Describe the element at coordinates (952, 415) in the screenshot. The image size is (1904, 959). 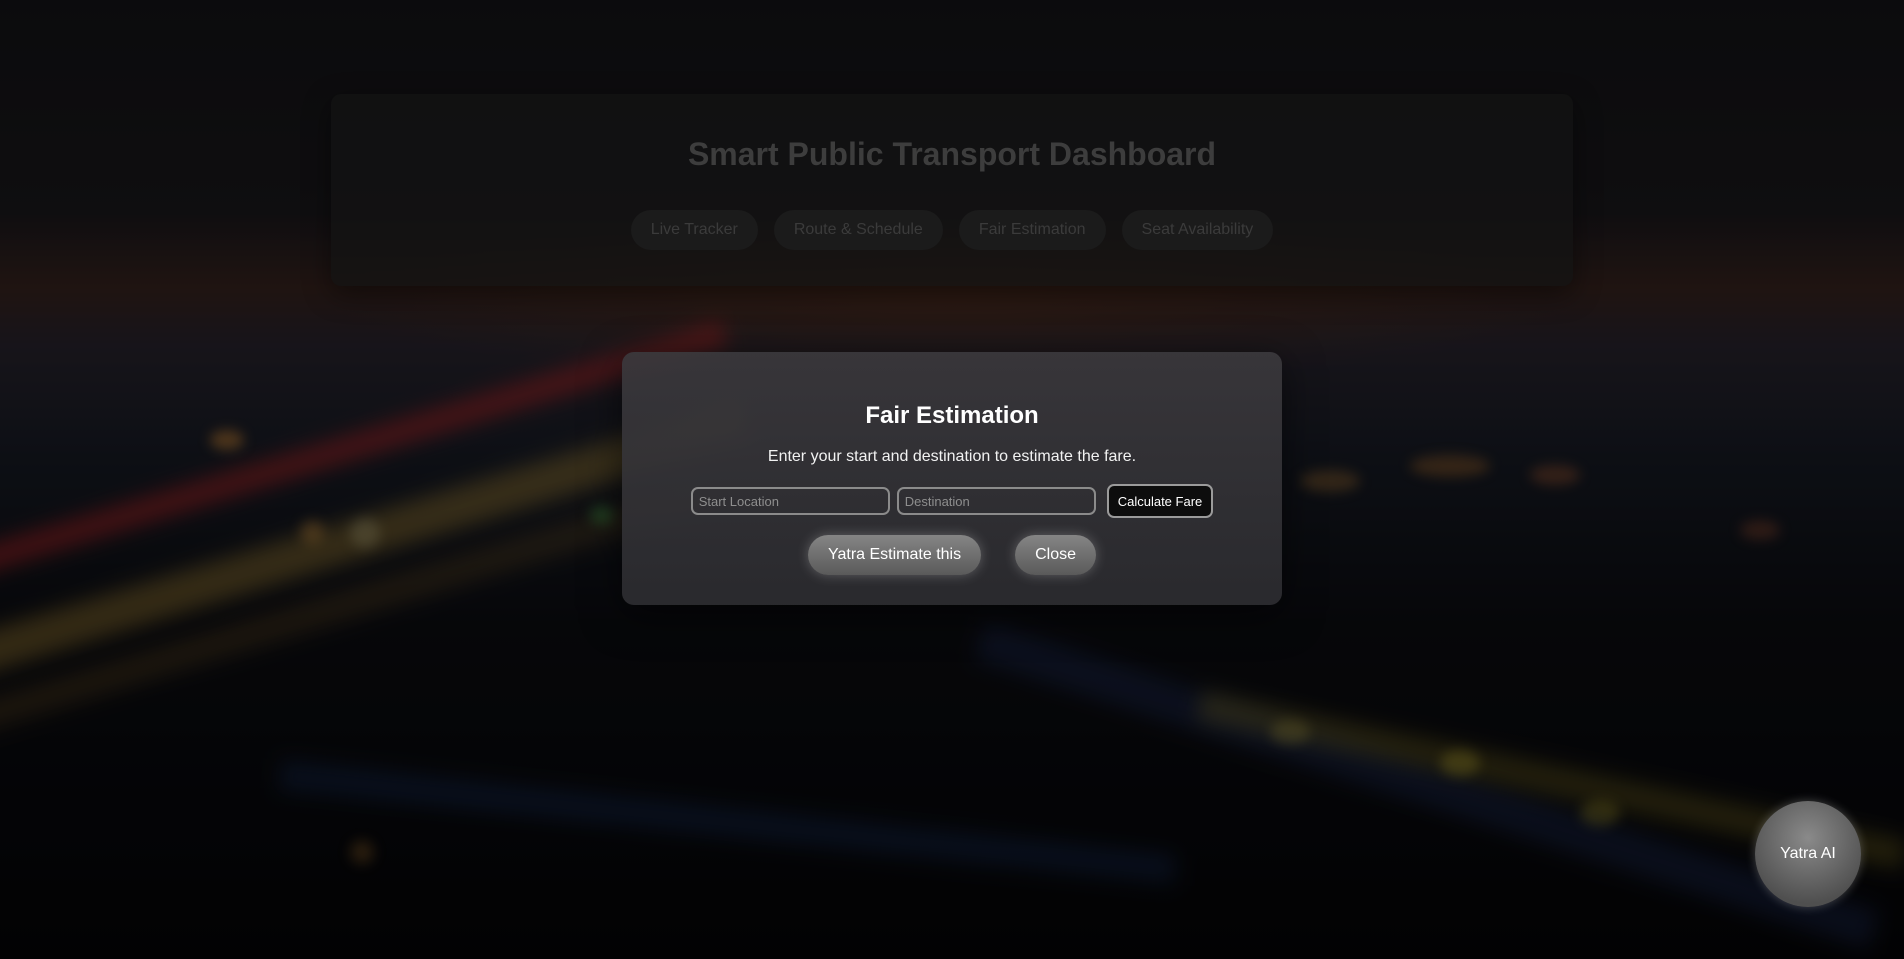
I see `modal-title: Fair Estimation` at that location.